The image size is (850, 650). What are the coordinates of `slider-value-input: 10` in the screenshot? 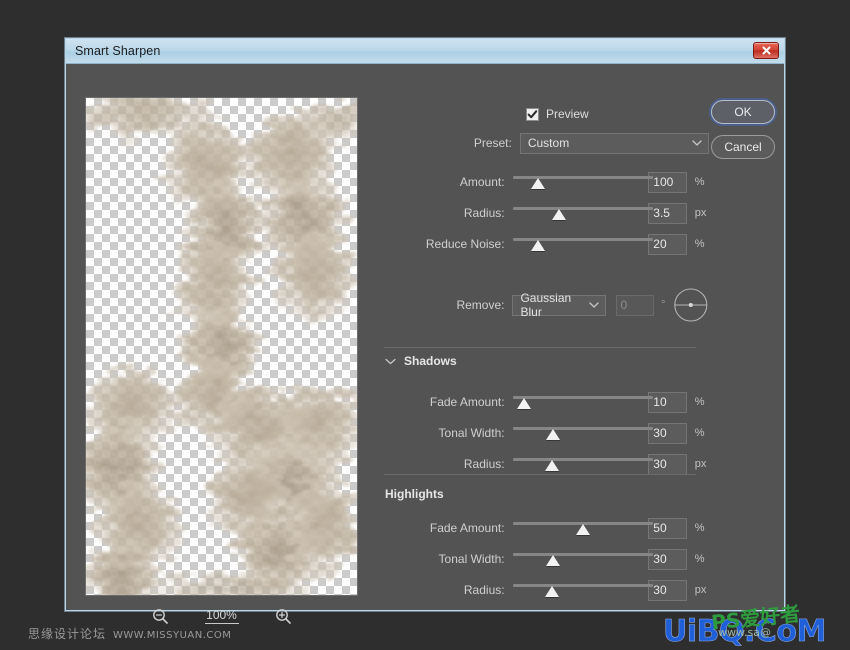 It's located at (667, 402).